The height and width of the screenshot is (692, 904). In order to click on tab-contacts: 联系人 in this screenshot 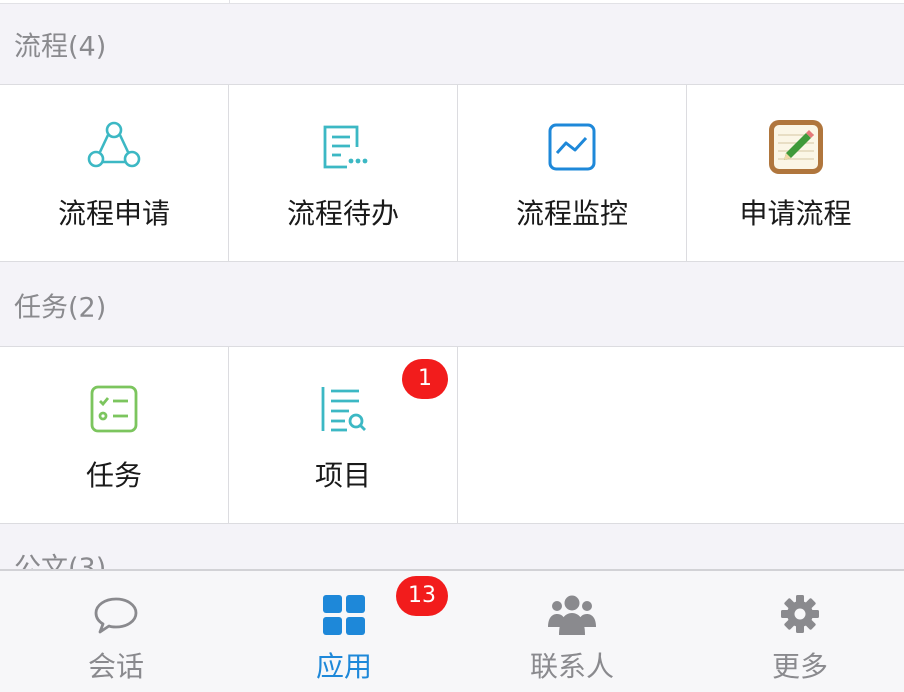, I will do `click(572, 631)`.